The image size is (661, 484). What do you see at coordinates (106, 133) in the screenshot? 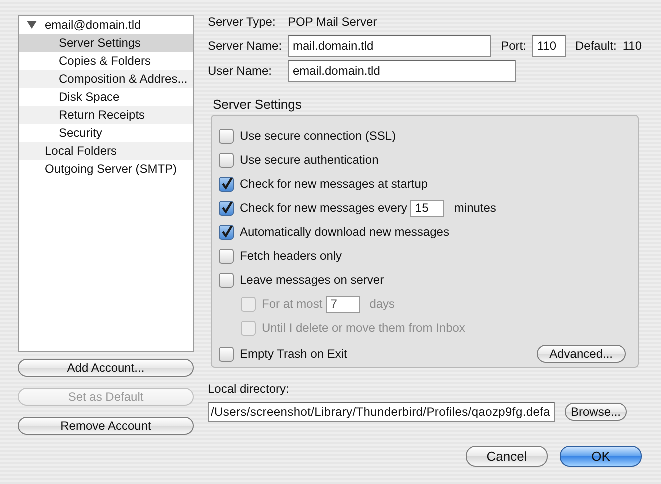
I see `tree-item: Security` at bounding box center [106, 133].